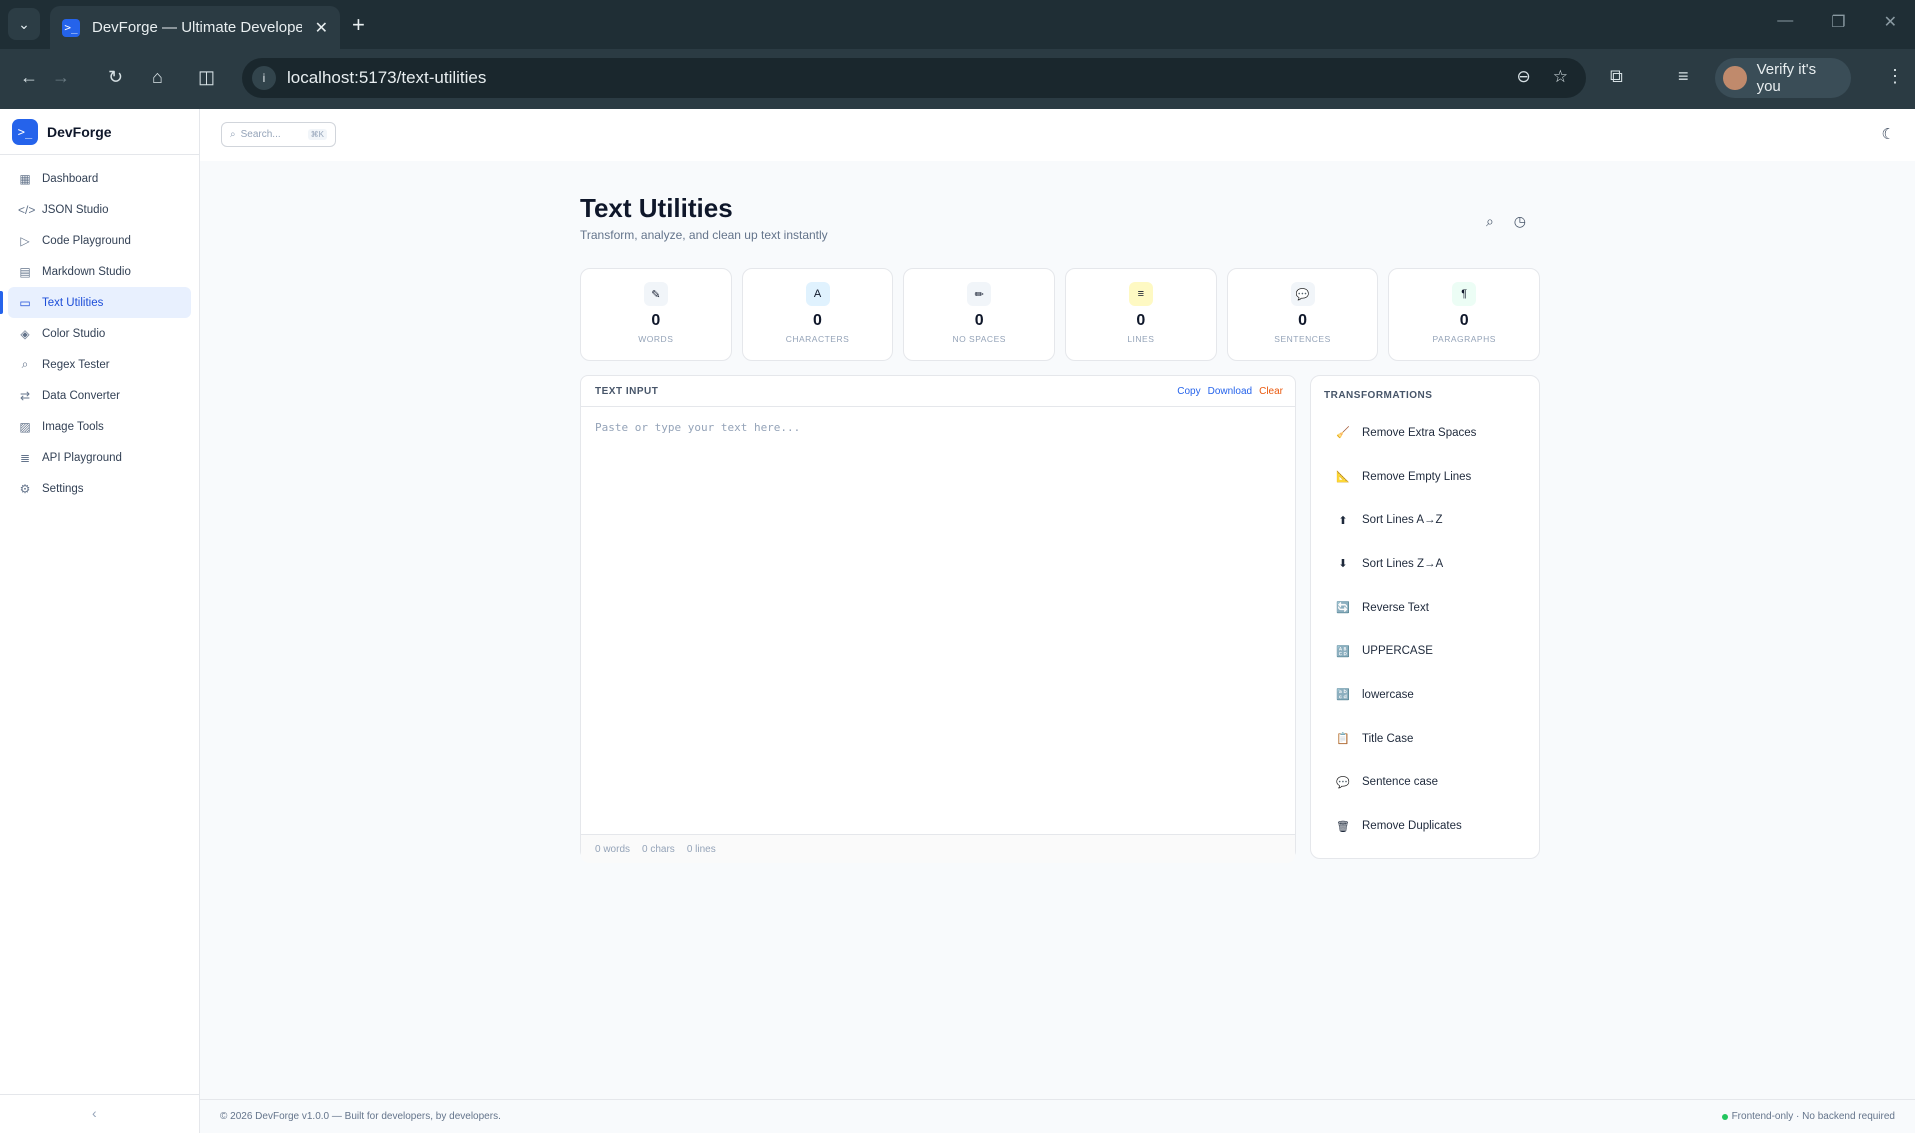 The image size is (1915, 1133). I want to click on transform-label: Sort Lines A→Z, so click(1402, 520).